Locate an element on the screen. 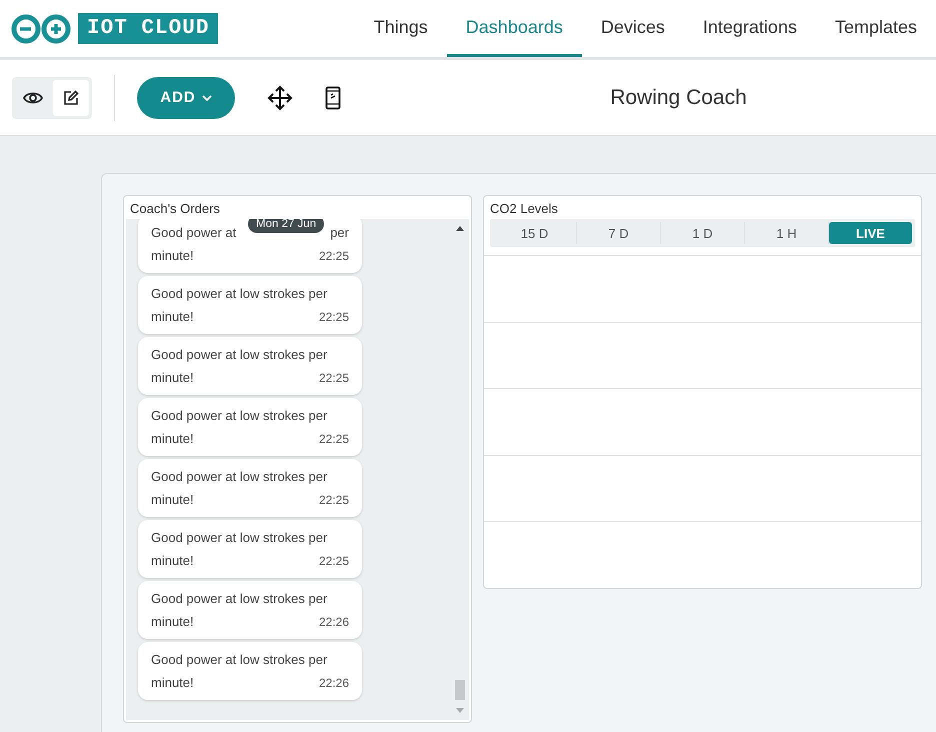 This screenshot has height=732, width=936. nav-tab: Devices is located at coordinates (633, 28).